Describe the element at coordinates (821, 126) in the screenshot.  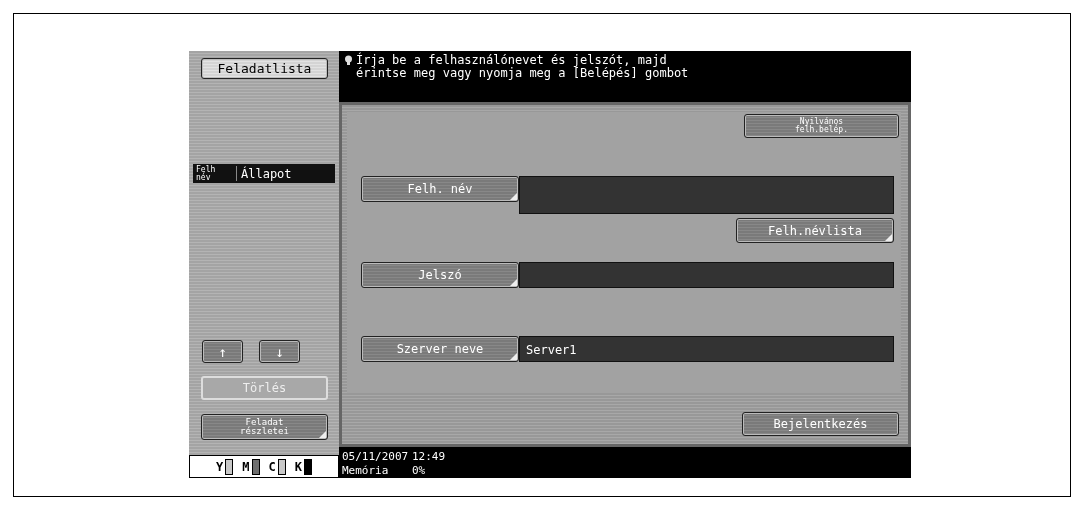
I see `public-login-button: Nyilvános felh.belép.` at that location.